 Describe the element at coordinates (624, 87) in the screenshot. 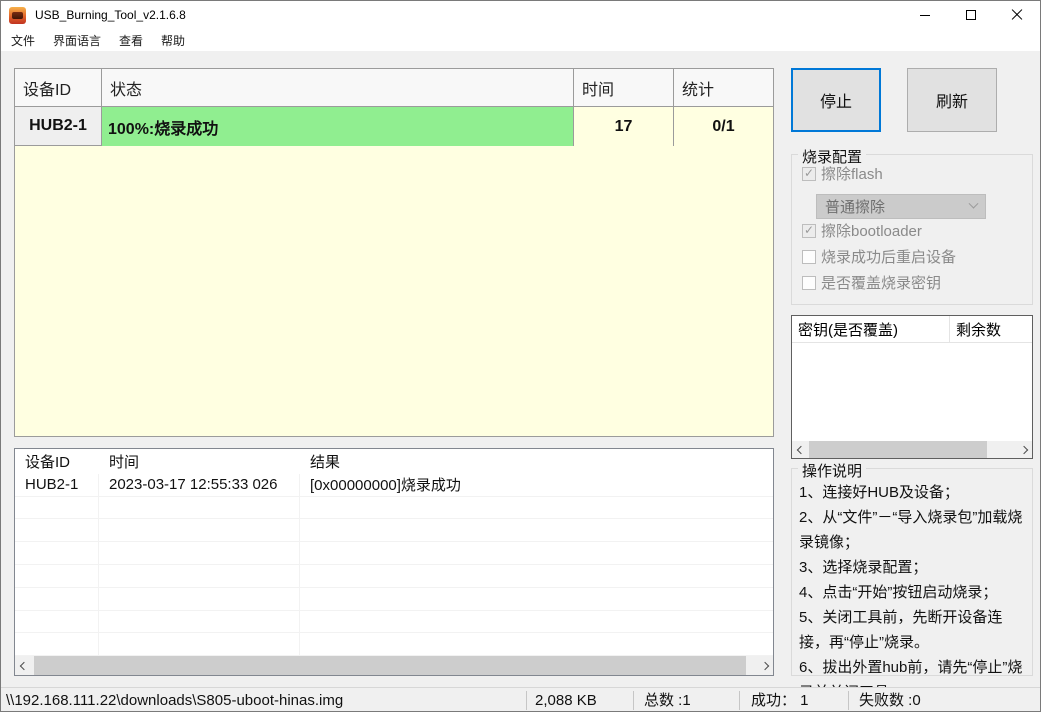

I see `col-time: 时间` at that location.